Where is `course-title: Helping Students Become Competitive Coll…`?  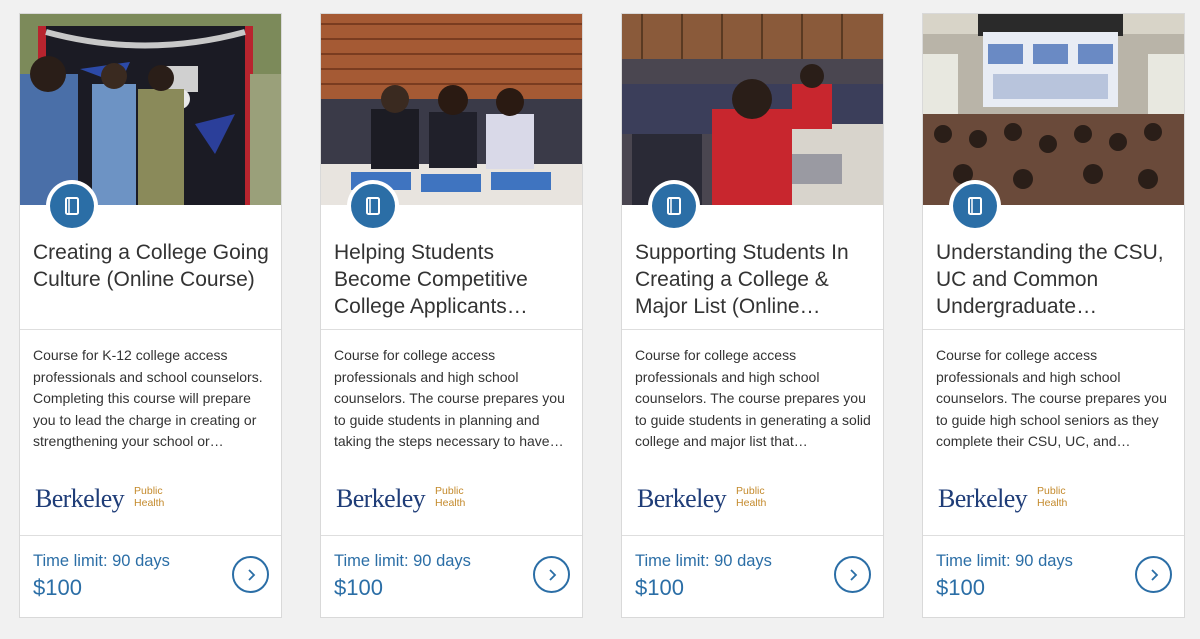 course-title: Helping Students Become Competitive Coll… is located at coordinates (454, 279).